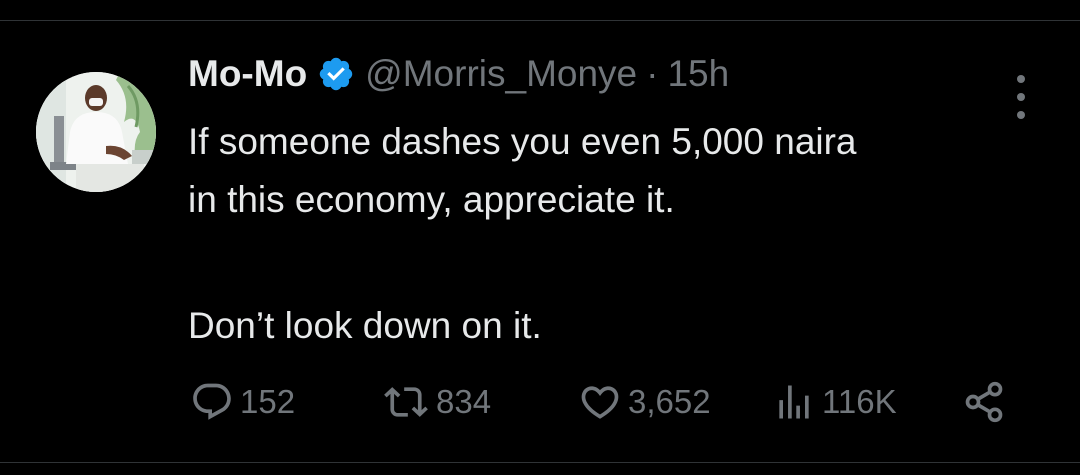 This screenshot has width=1080, height=475. Describe the element at coordinates (859, 401) in the screenshot. I see `views-count: 116K` at that location.